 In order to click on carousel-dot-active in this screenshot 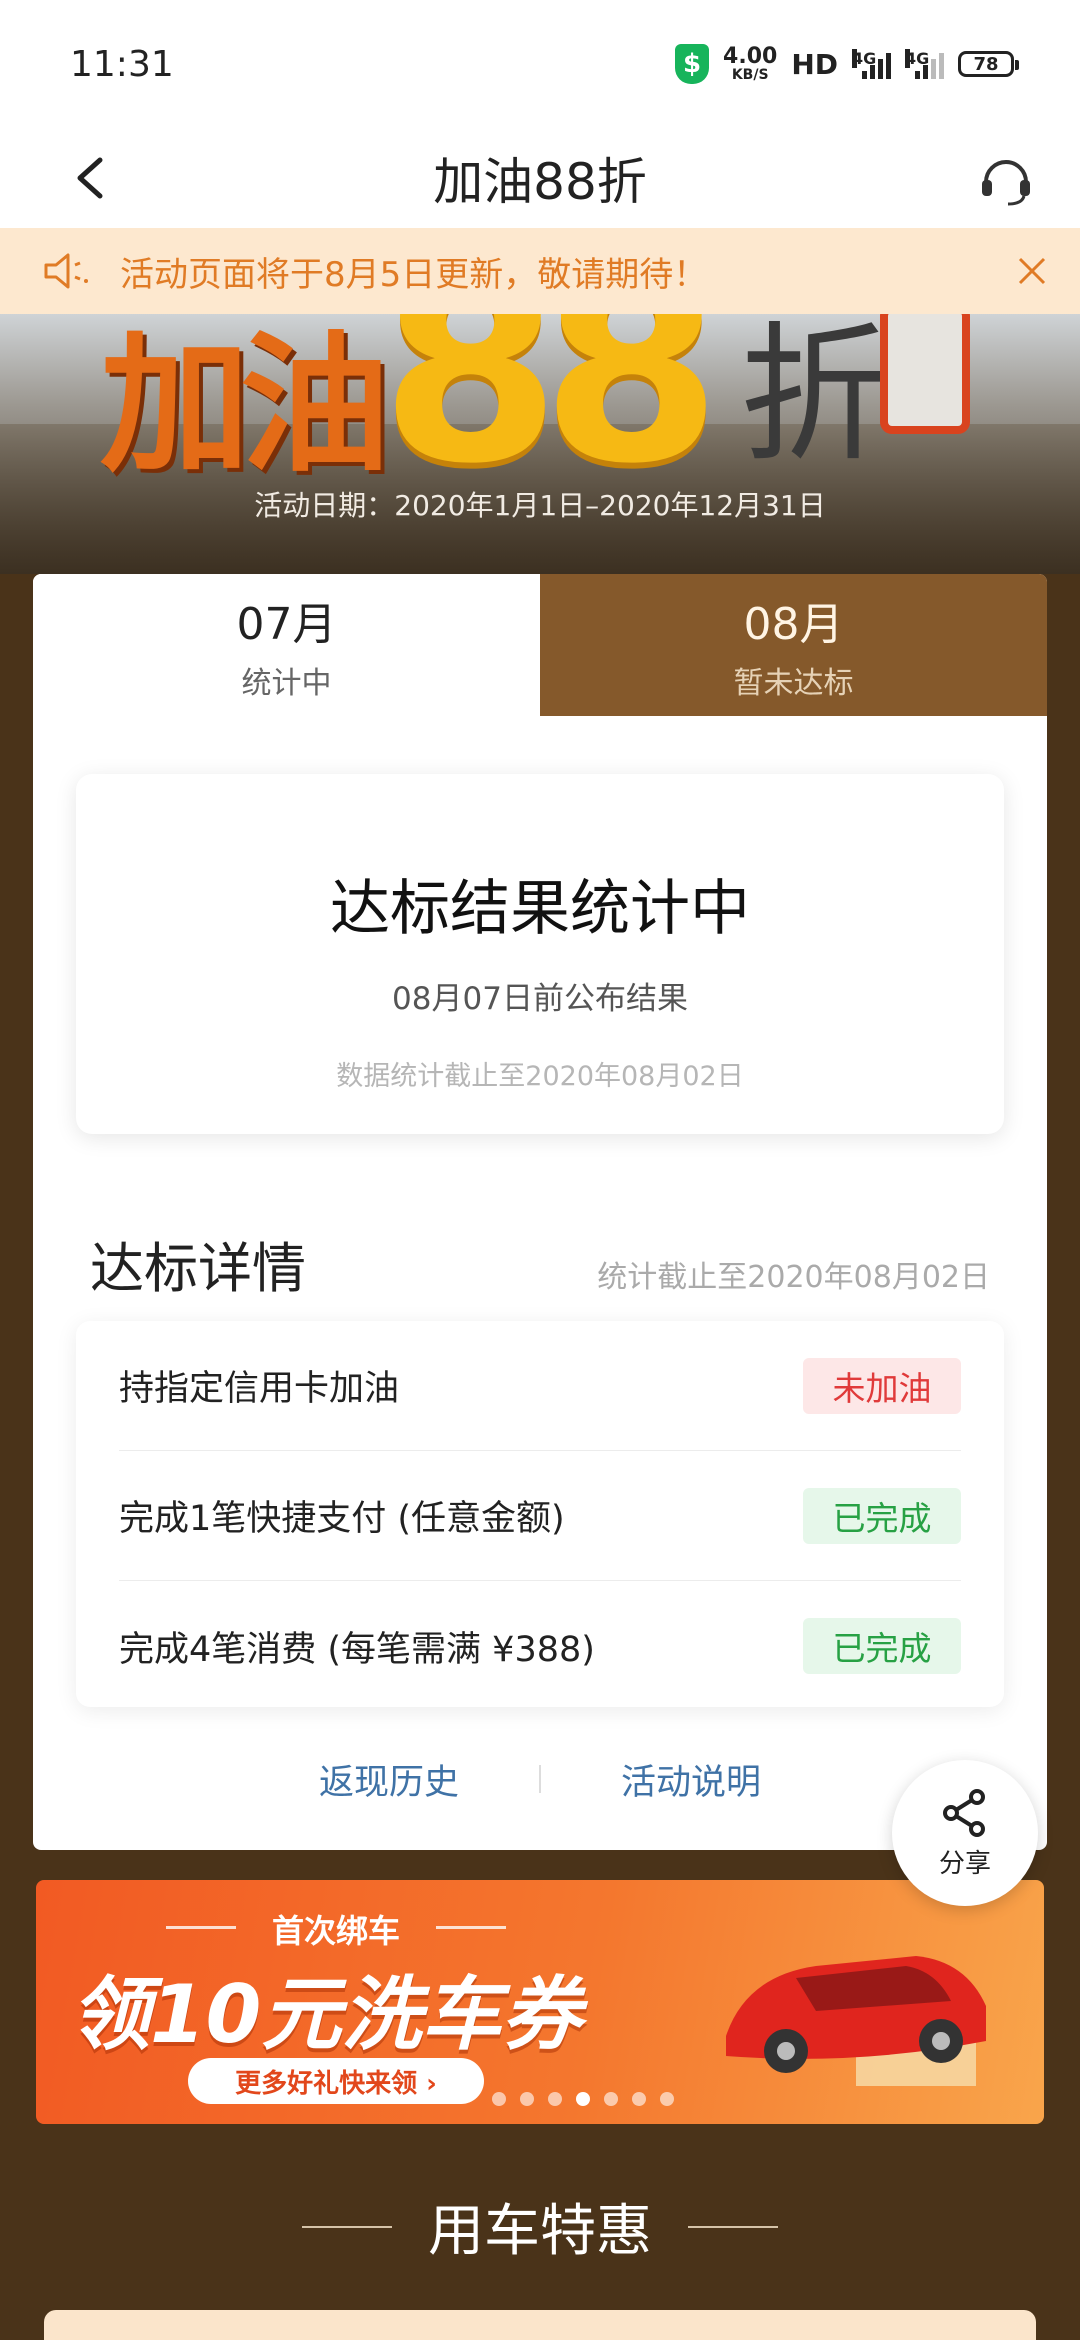, I will do `click(583, 2099)`.